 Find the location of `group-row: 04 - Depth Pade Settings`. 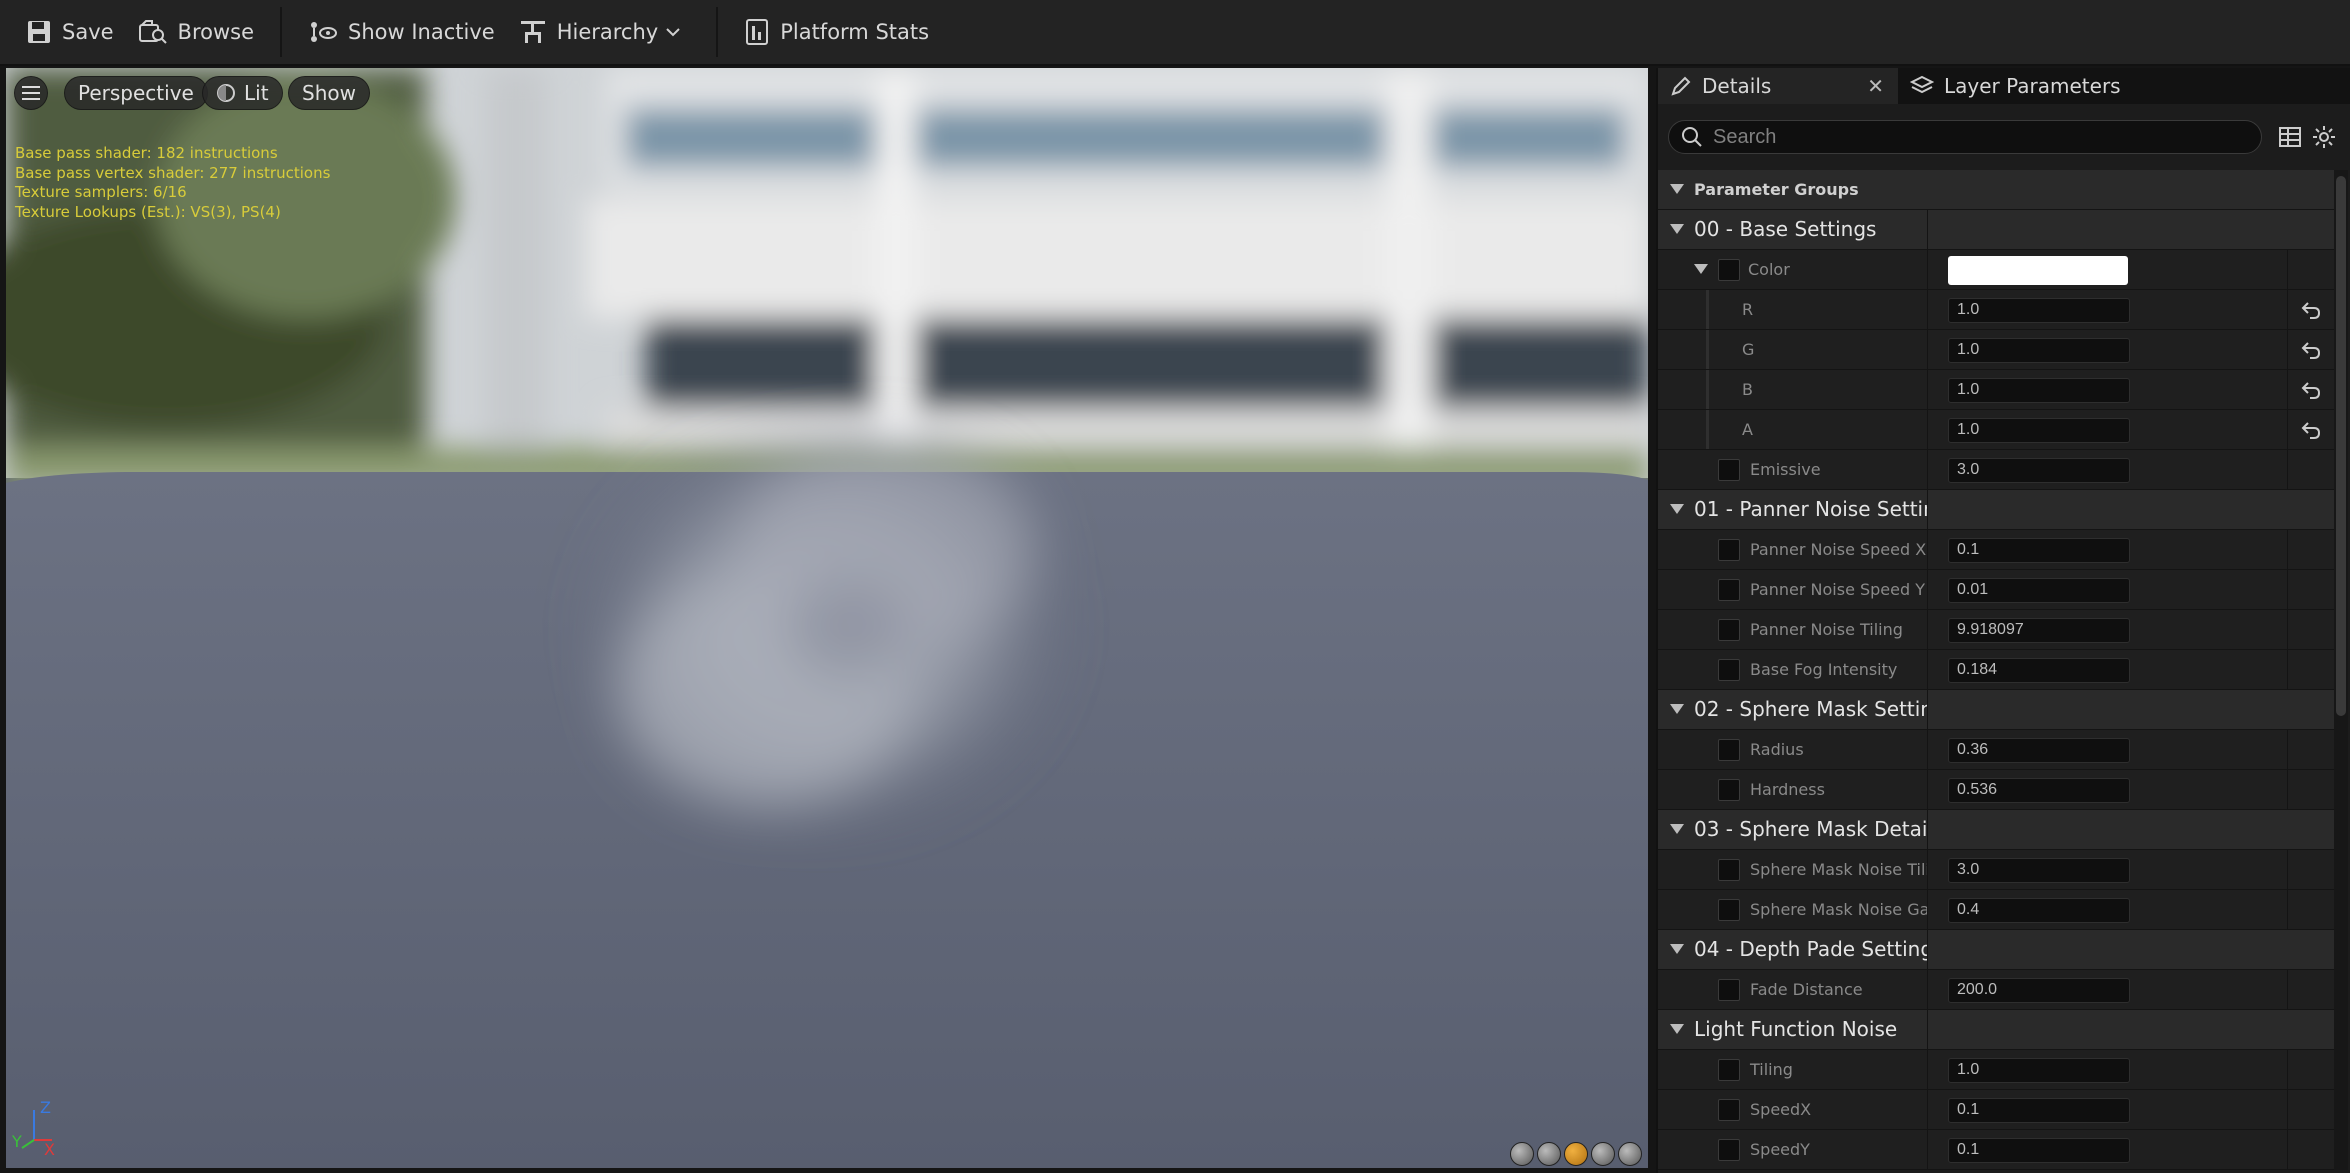

group-row: 04 - Depth Pade Settings is located at coordinates (1996, 950).